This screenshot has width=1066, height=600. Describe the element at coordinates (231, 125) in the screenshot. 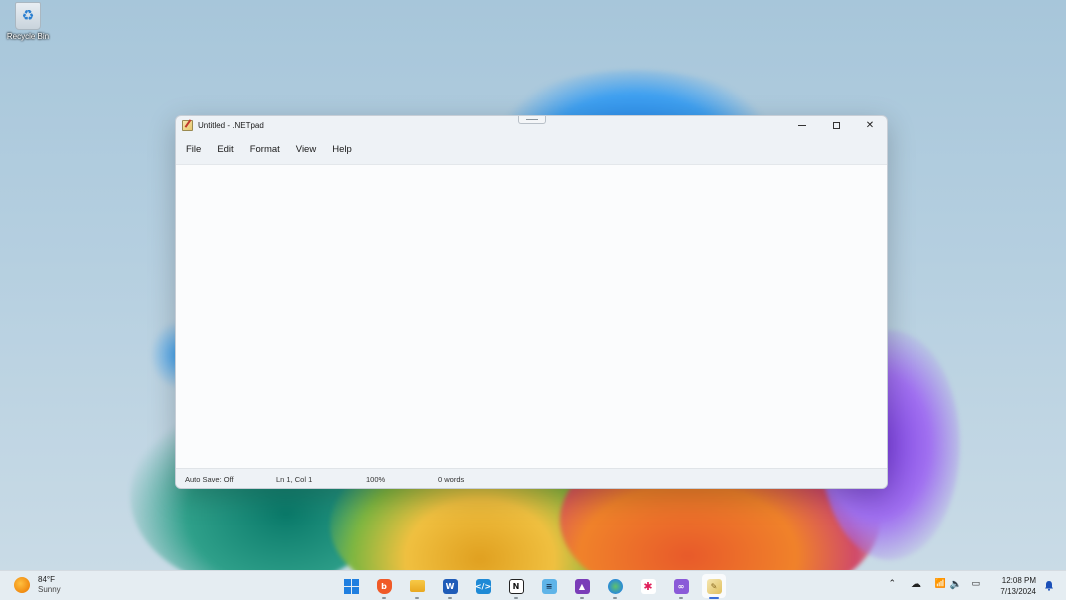

I see `window-title: Untitled - .NETpad` at that location.